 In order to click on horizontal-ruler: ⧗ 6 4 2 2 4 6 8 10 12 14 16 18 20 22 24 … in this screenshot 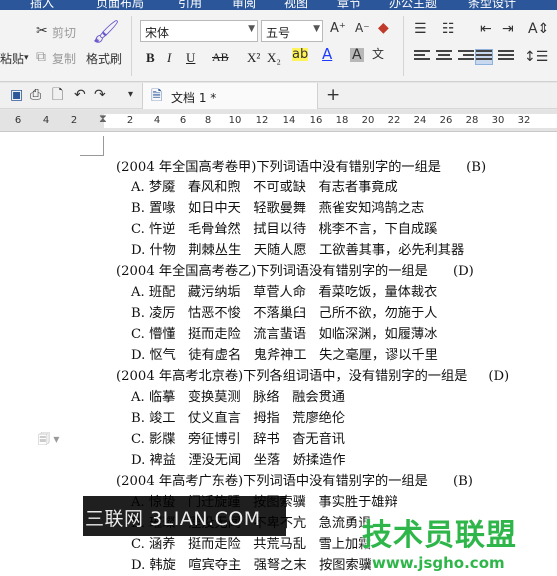, I will do `click(278, 121)`.